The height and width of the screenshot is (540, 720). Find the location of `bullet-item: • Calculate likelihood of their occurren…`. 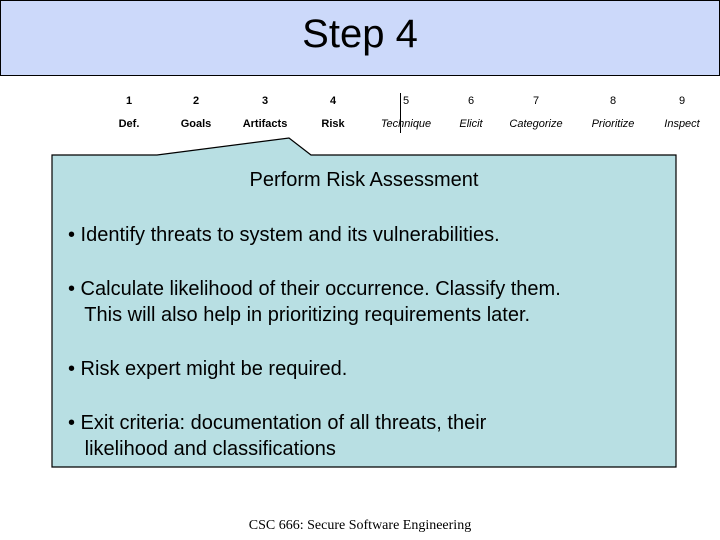

bullet-item: • Calculate likelihood of their occurren… is located at coordinates (314, 302).